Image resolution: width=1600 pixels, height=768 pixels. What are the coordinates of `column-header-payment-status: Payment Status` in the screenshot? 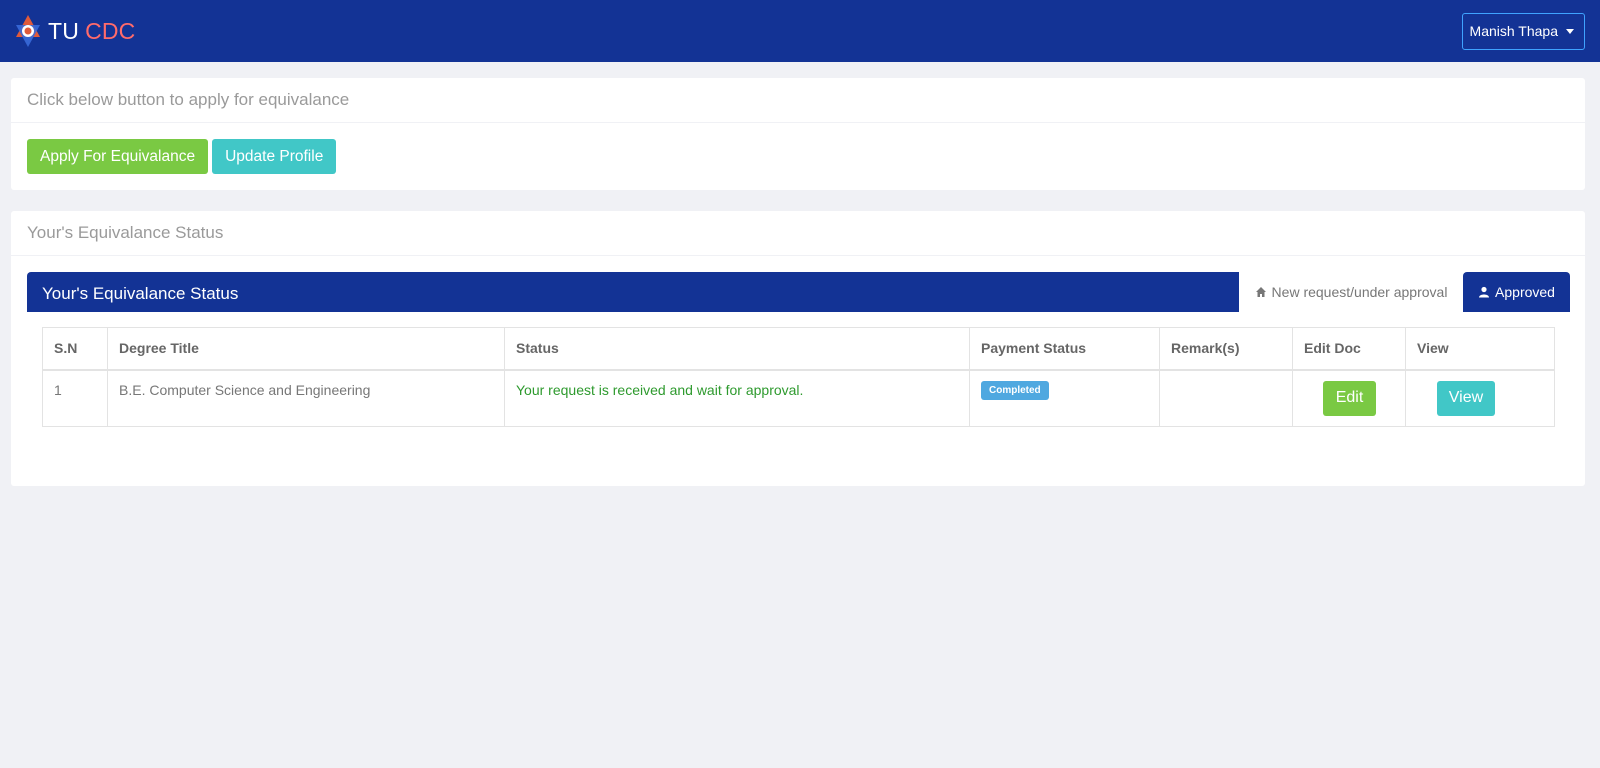 It's located at (1064, 349).